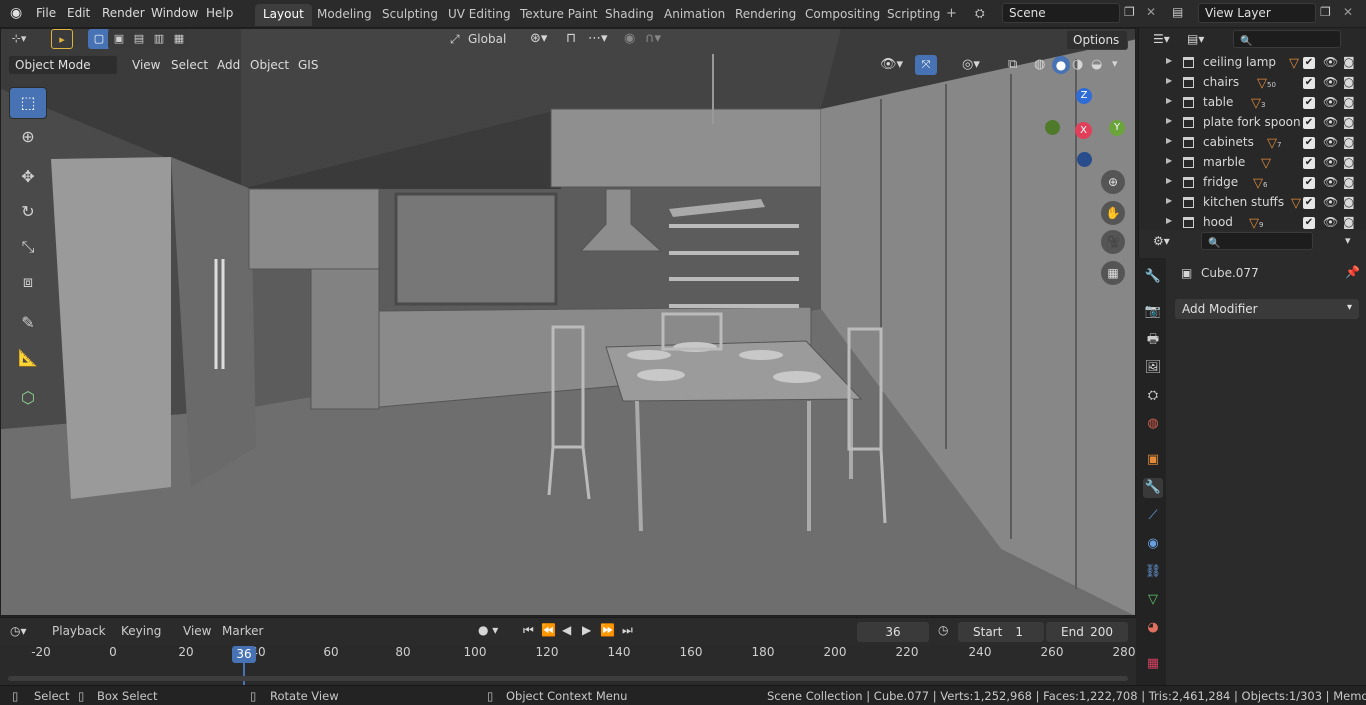 The height and width of the screenshot is (705, 1366). I want to click on zoom-icon: ⊕, so click(1113, 182).